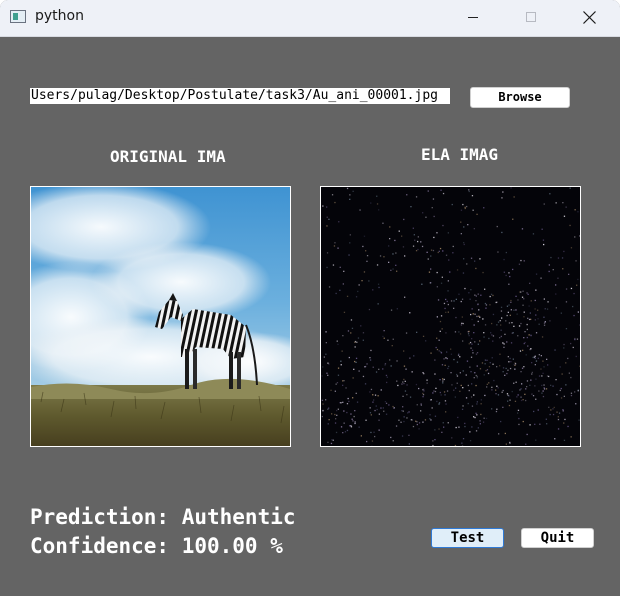  What do you see at coordinates (240, 96) in the screenshot?
I see `file-path-input` at bounding box center [240, 96].